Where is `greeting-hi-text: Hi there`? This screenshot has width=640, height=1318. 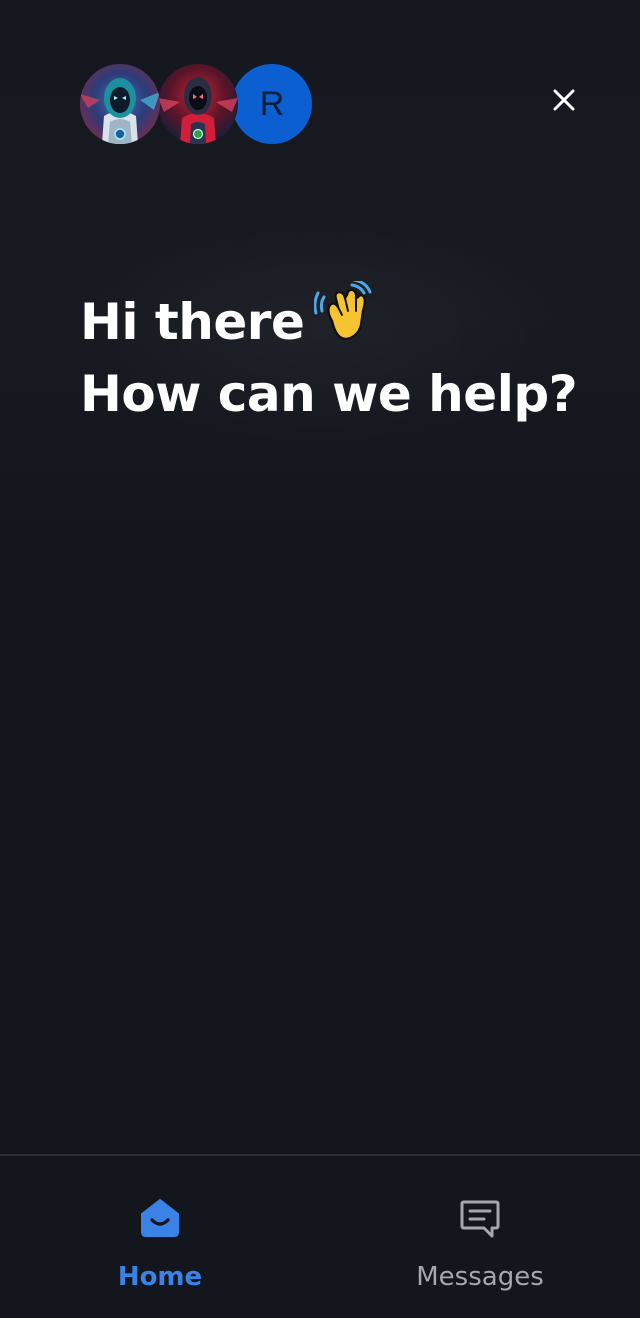 greeting-hi-text: Hi there is located at coordinates (192, 322).